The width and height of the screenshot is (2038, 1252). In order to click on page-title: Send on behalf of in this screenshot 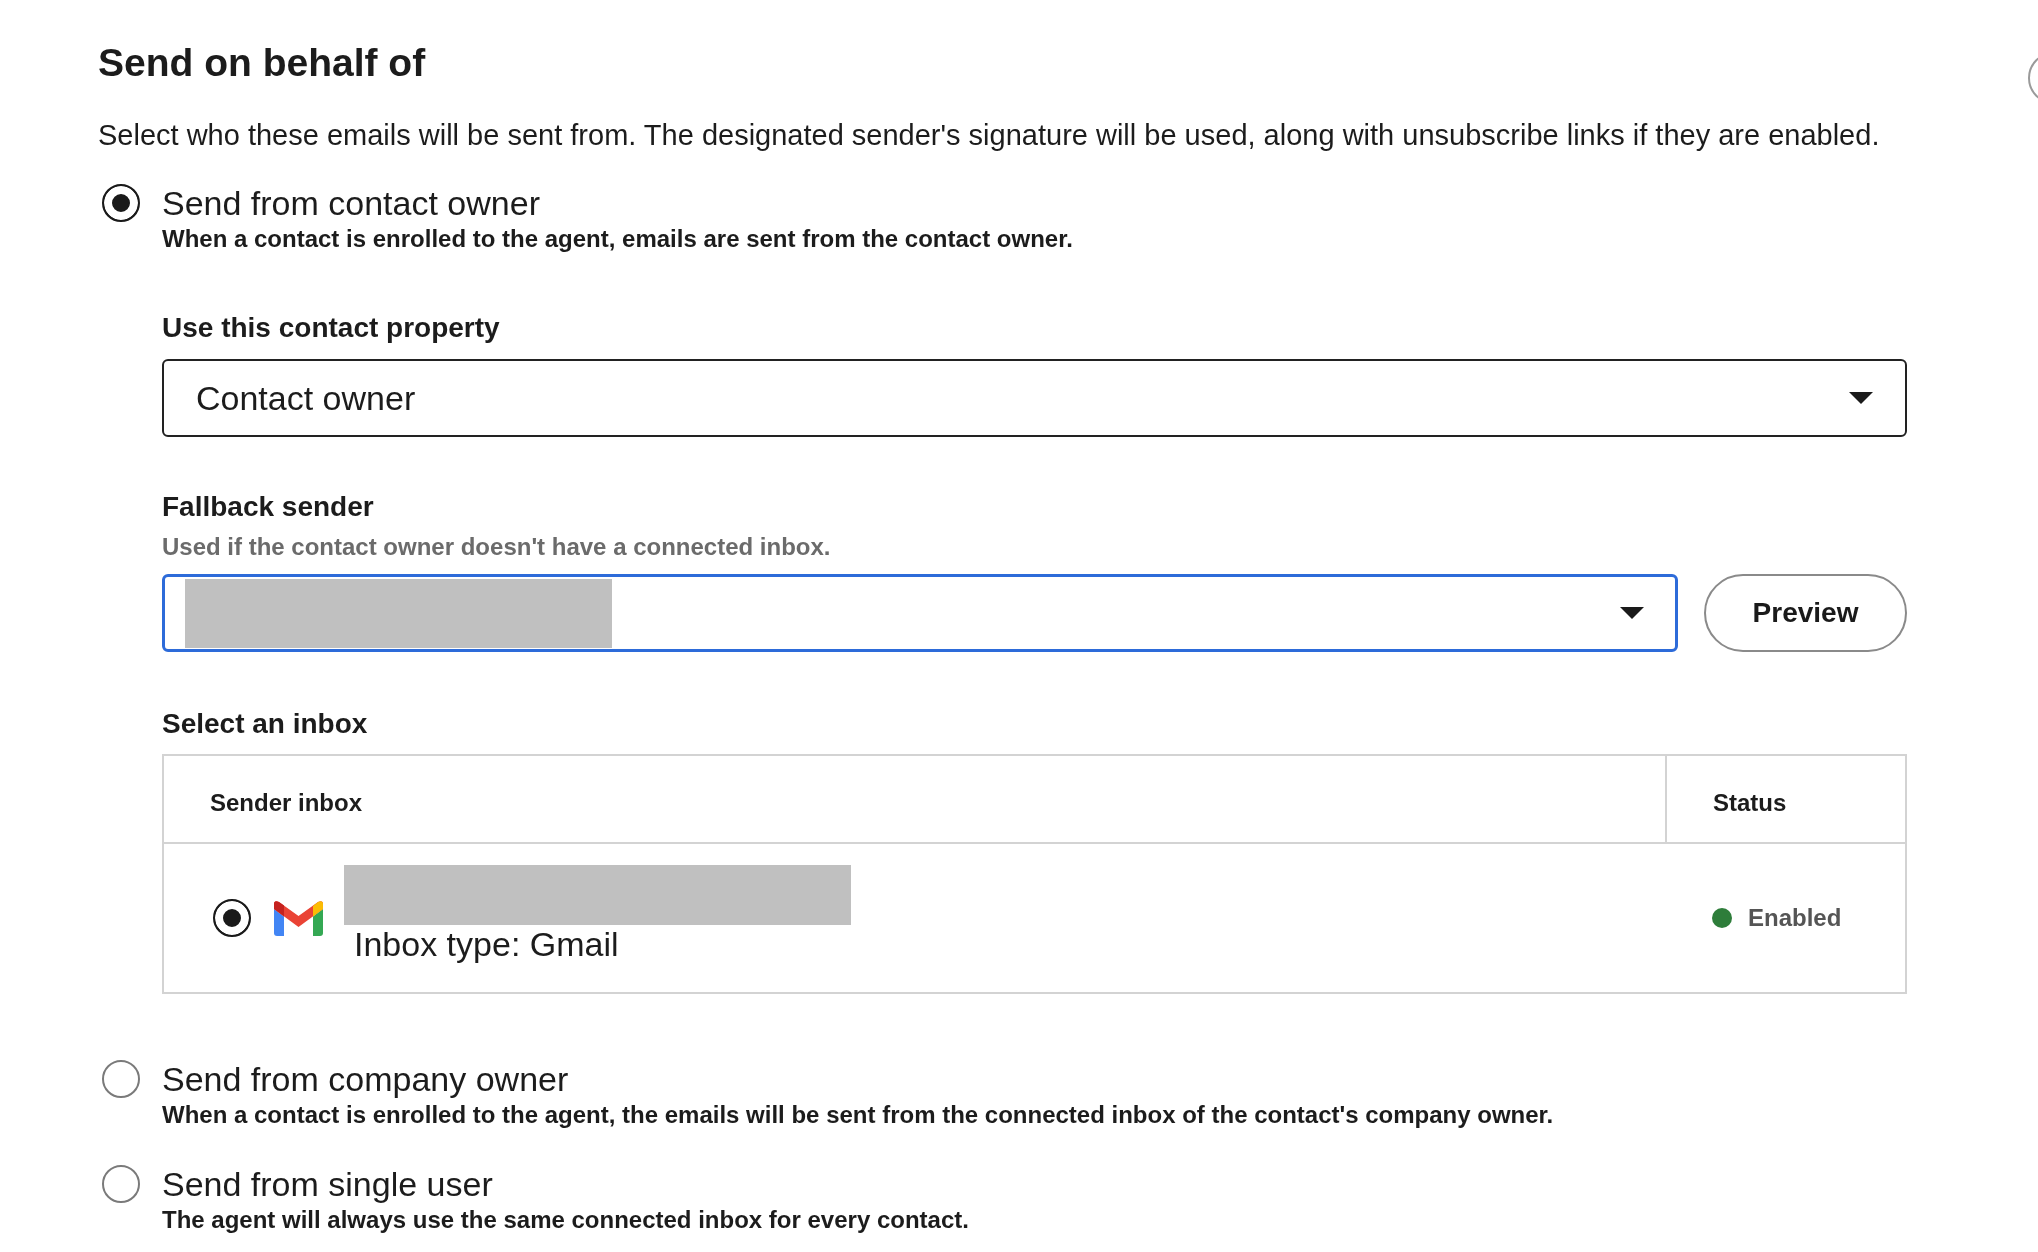, I will do `click(262, 63)`.